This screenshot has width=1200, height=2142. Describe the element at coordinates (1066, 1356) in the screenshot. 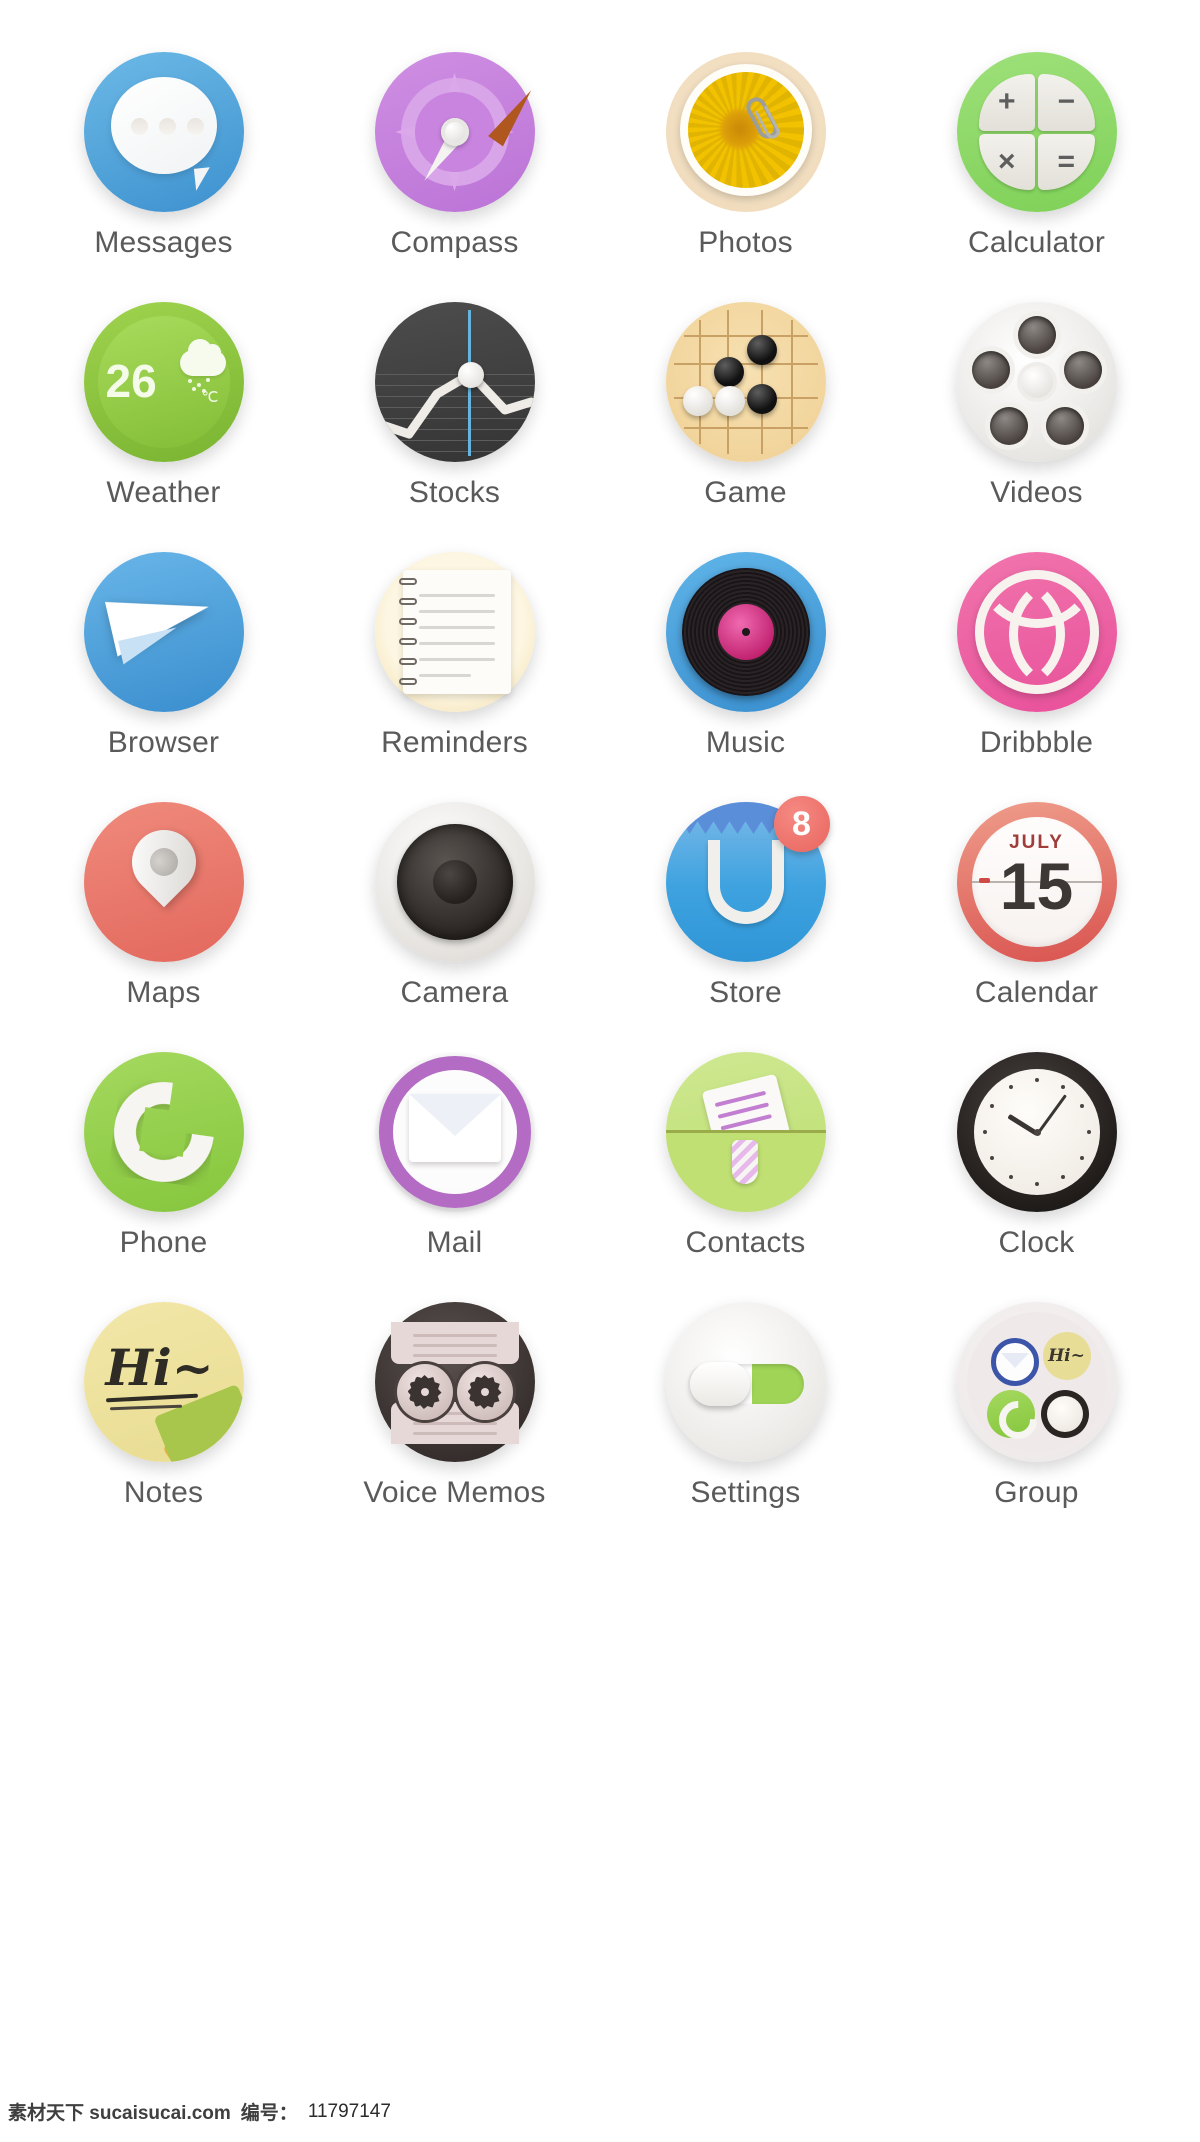

I see `group-member-notes: Hi~` at that location.